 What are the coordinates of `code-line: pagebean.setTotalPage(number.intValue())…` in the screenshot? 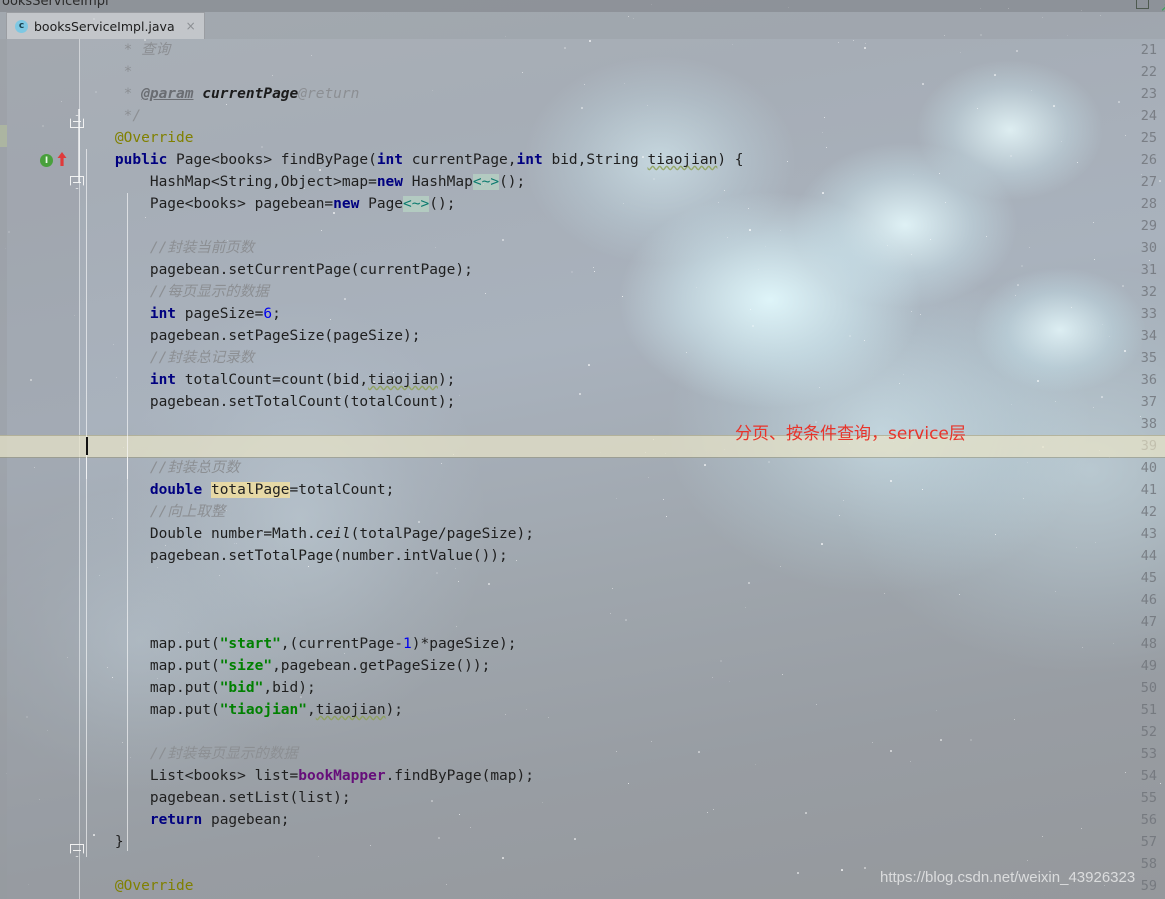 It's located at (622, 556).